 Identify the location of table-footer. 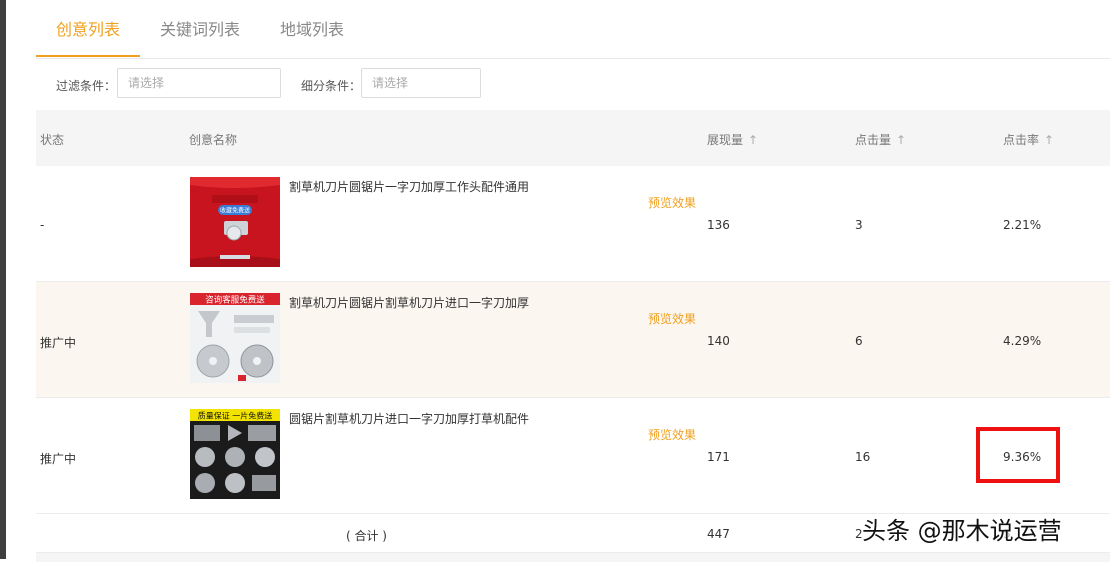
(573, 557).